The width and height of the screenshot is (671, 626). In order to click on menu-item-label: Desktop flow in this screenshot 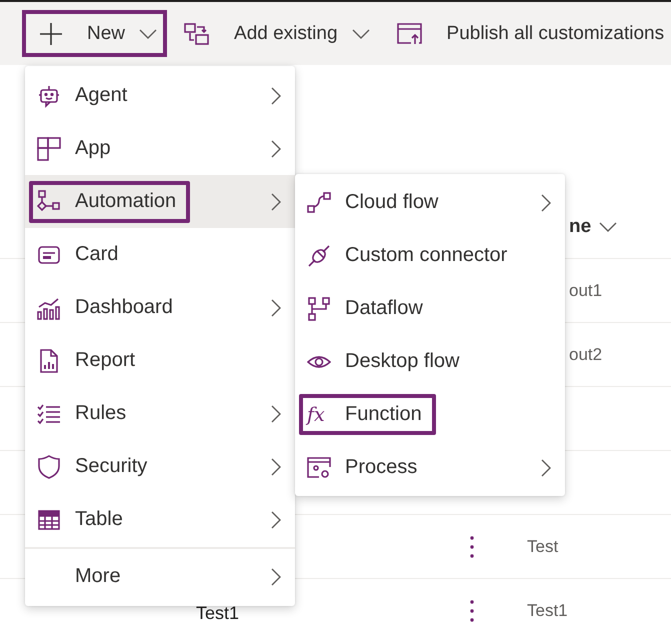, I will do `click(402, 361)`.